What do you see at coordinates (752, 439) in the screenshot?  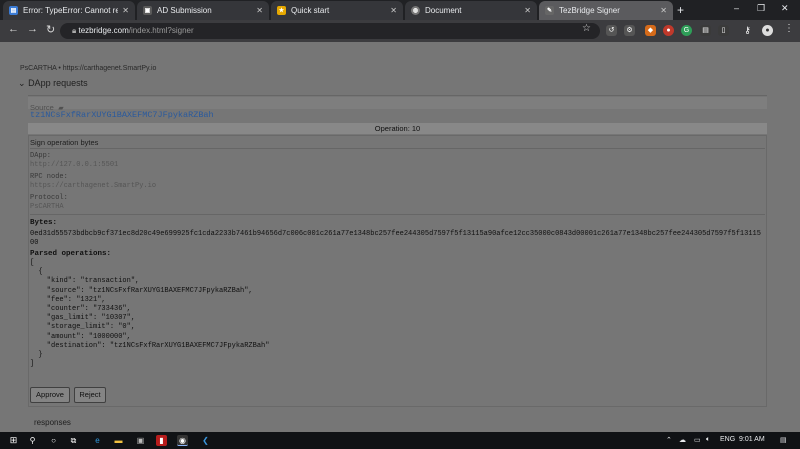 I see `clock: 9:01 AM` at bounding box center [752, 439].